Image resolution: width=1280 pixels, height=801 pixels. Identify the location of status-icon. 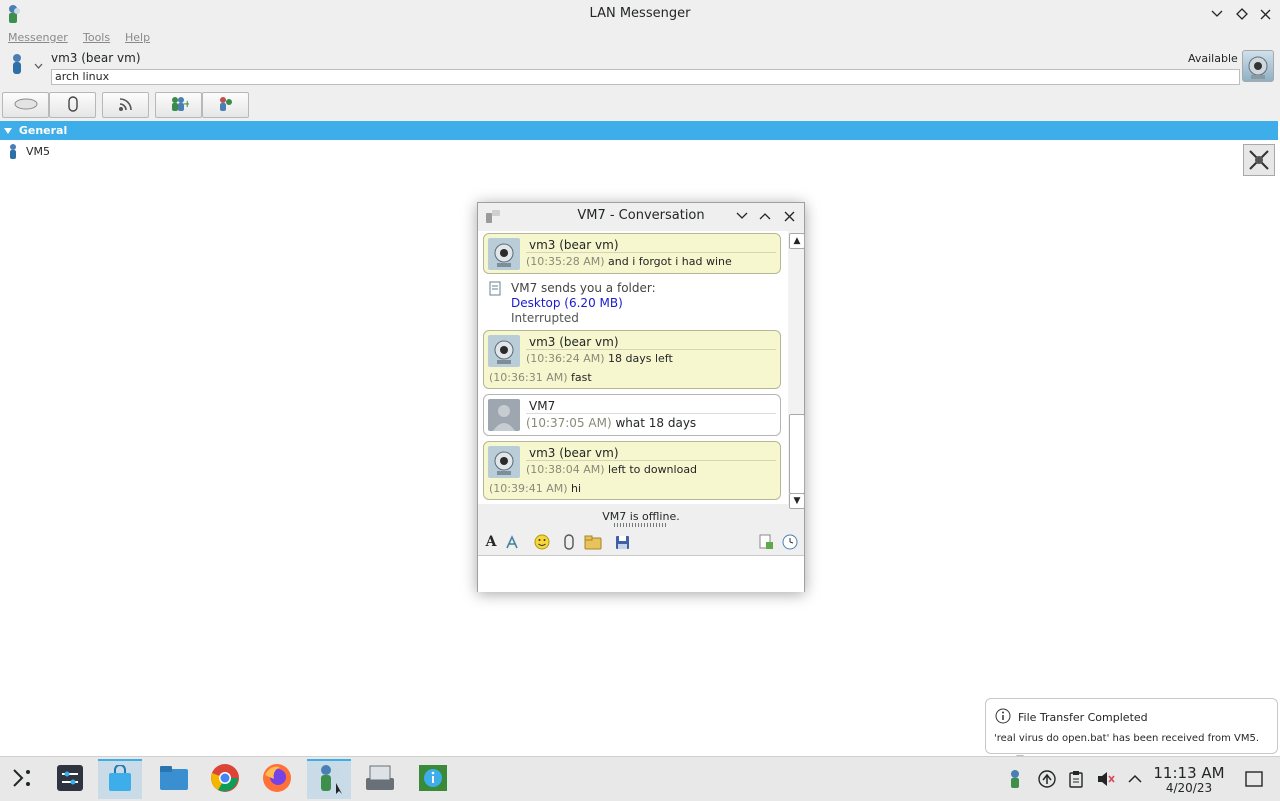
(17, 63).